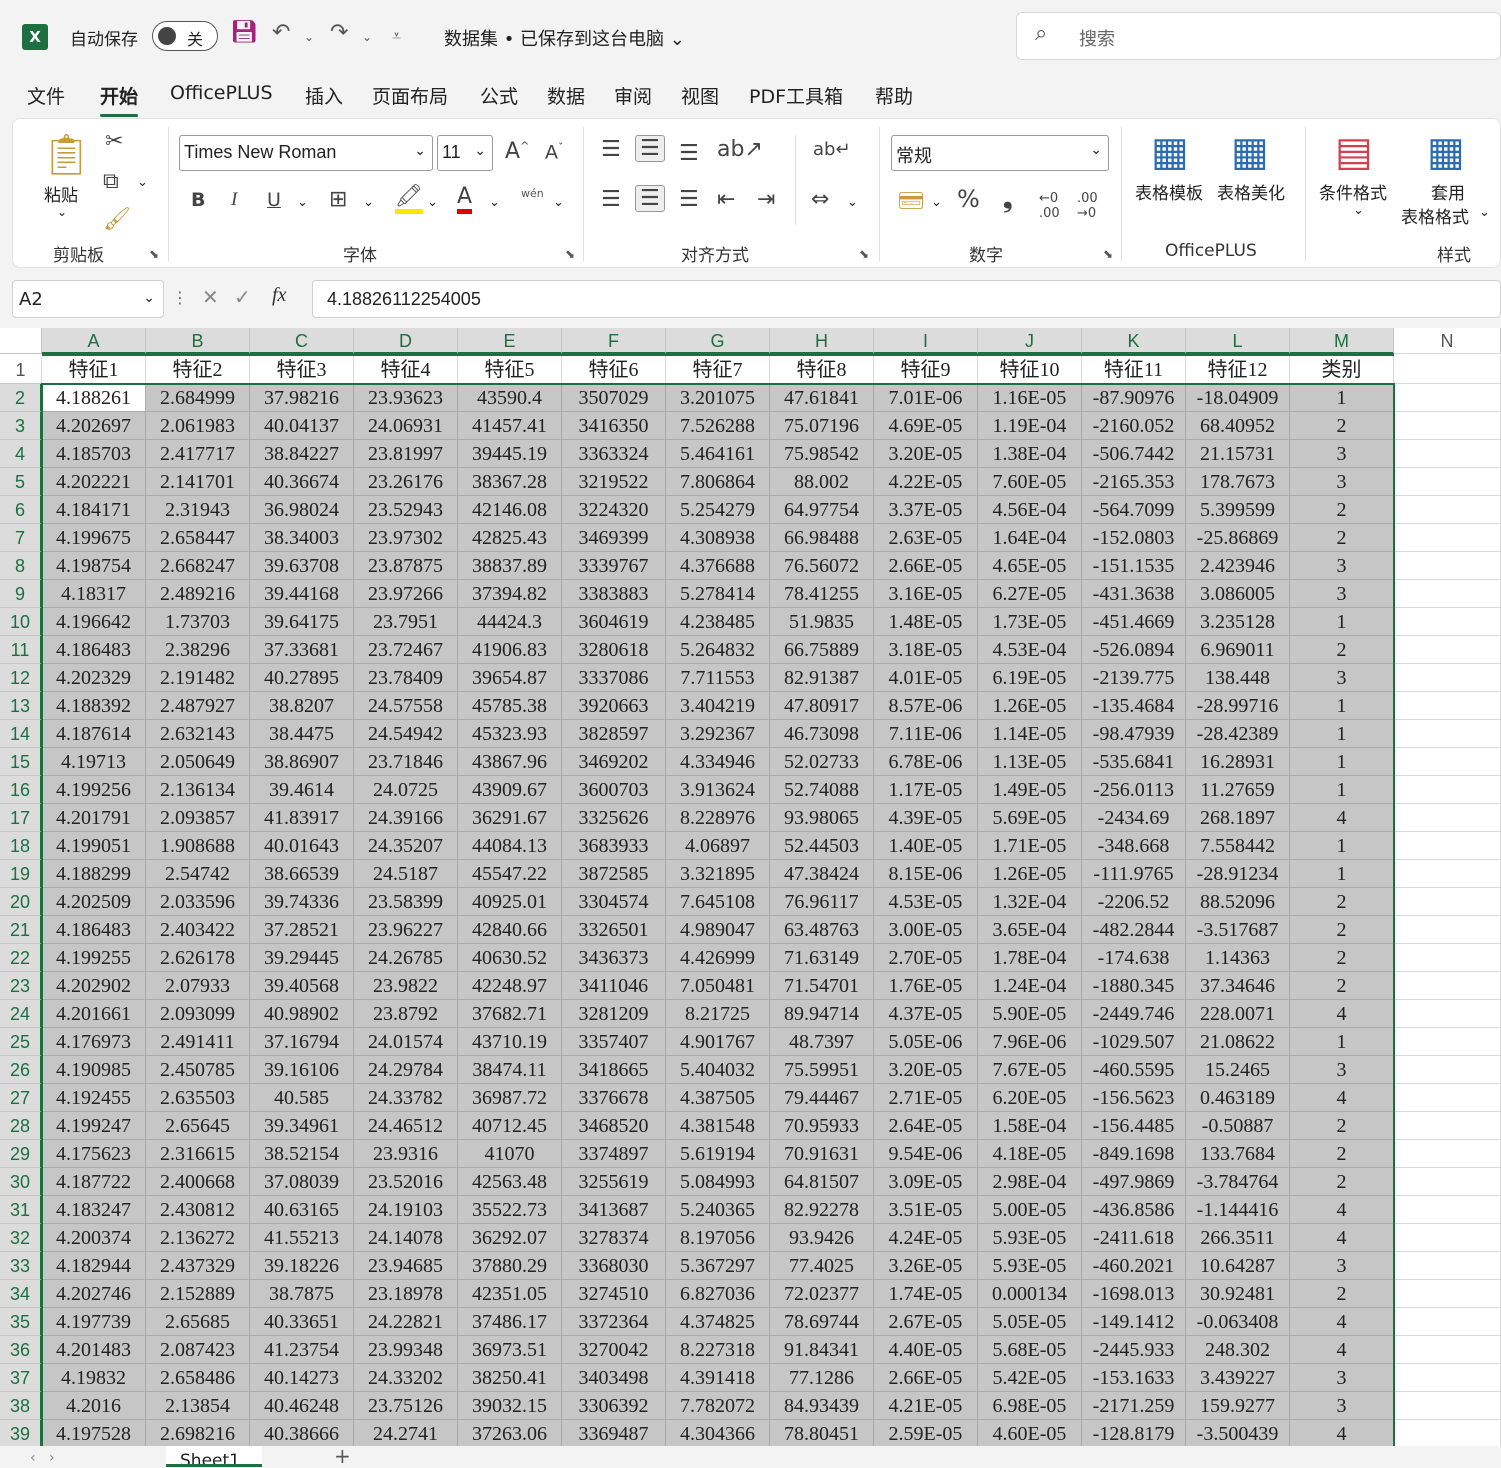 Image resolution: width=1501 pixels, height=1468 pixels. What do you see at coordinates (936, 202) in the screenshot?
I see `accounting-dropdown-icon: ⌄` at bounding box center [936, 202].